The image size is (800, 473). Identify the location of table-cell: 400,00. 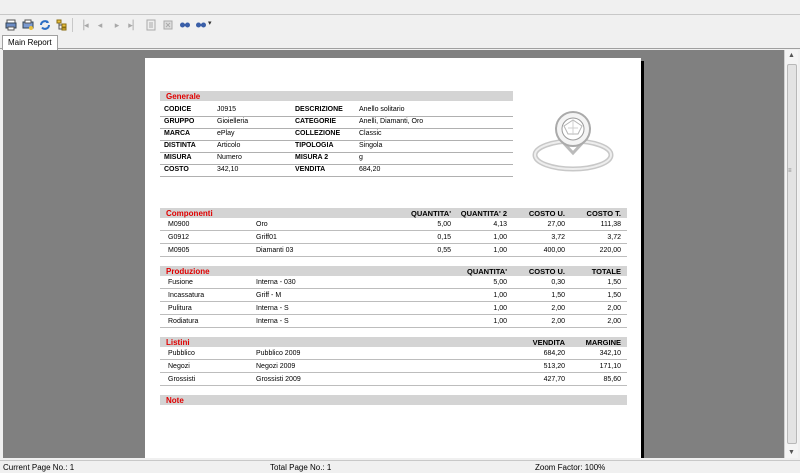
(554, 250).